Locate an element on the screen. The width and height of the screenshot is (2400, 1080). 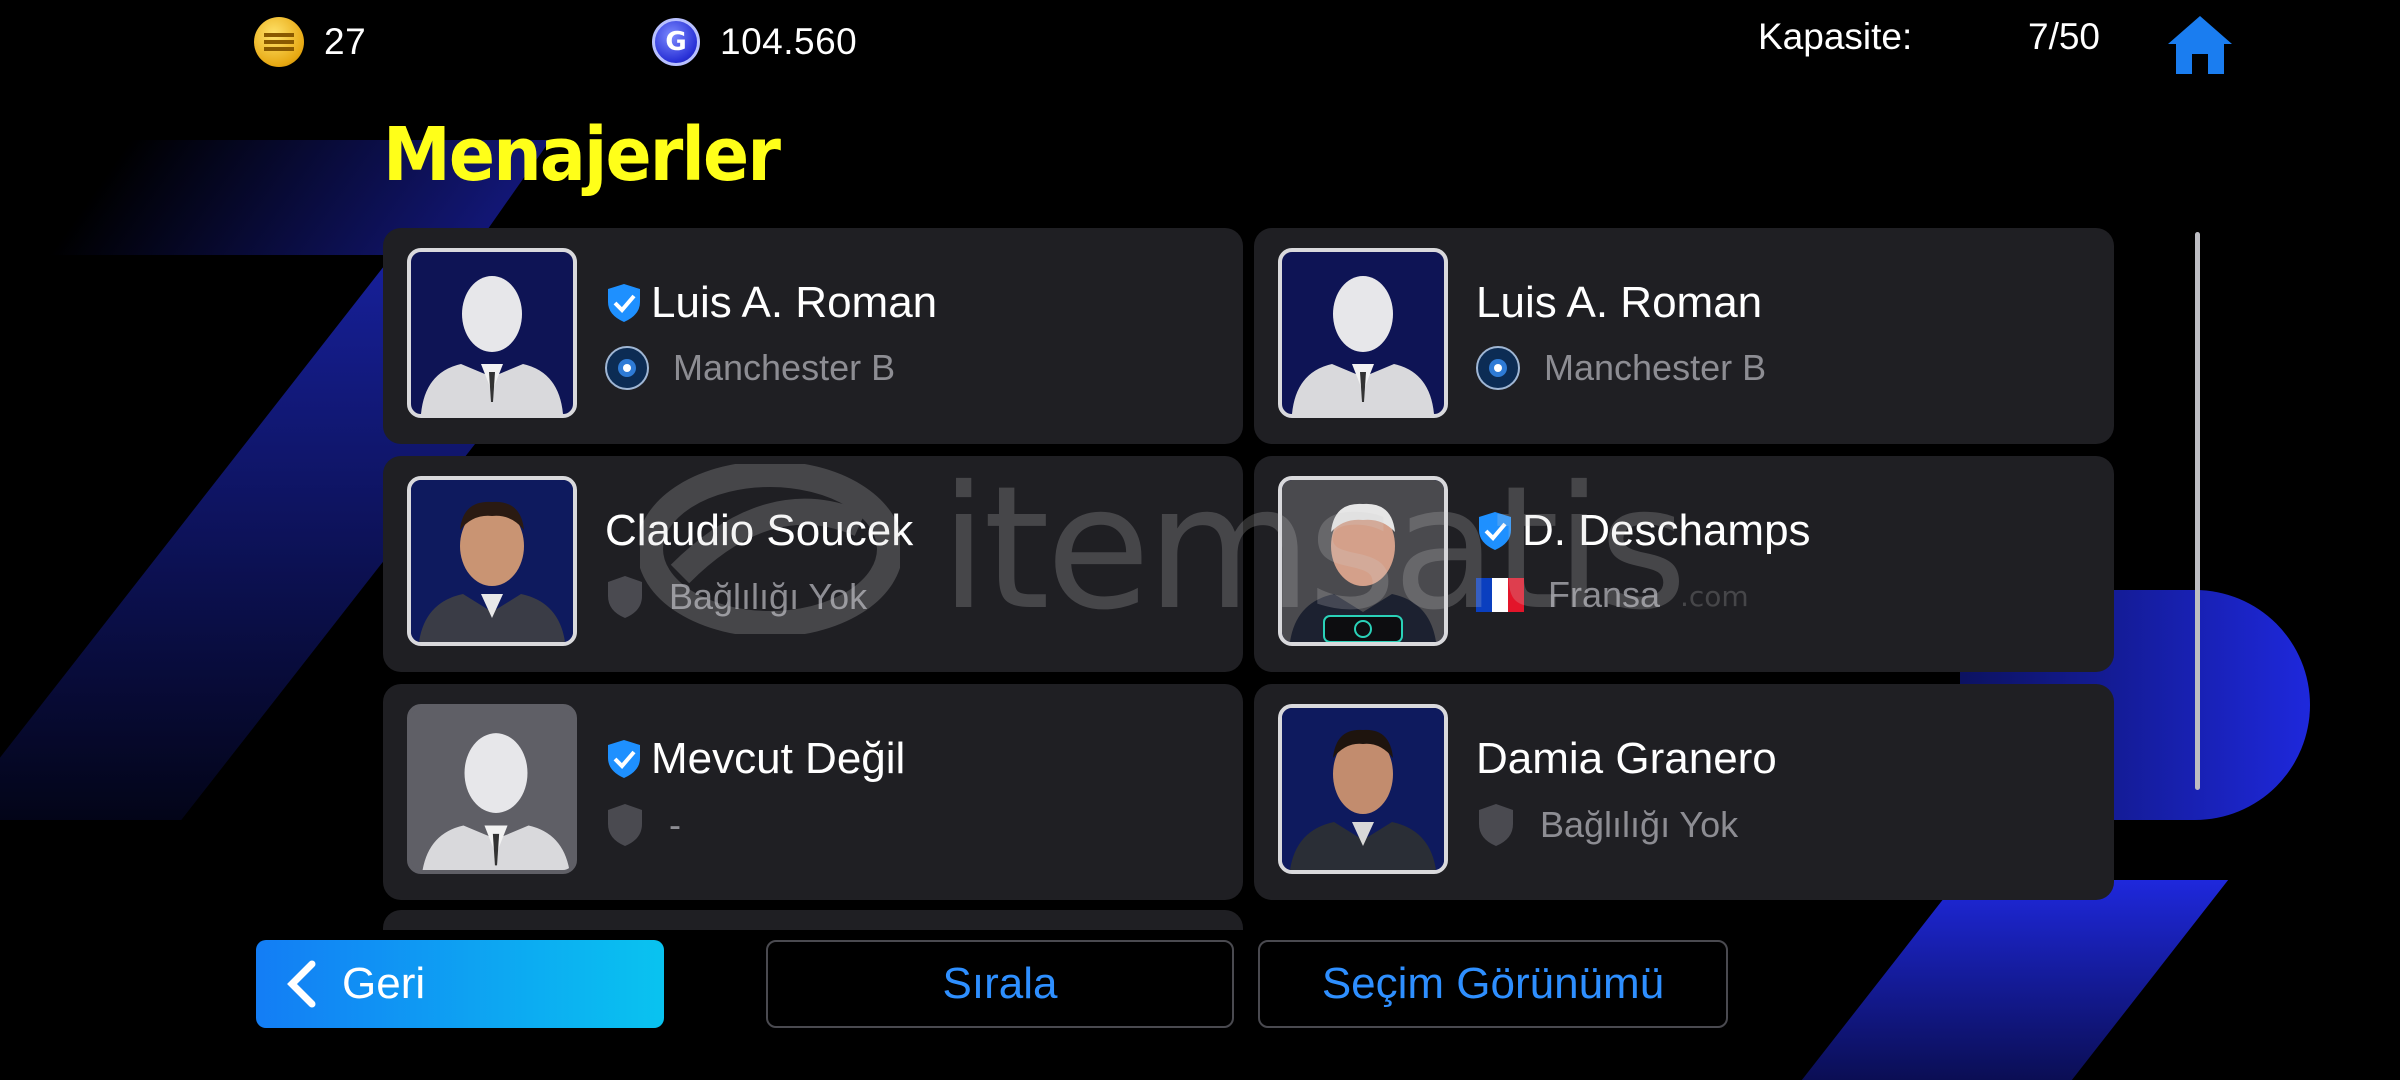
background-stripe is located at coordinates (2015, 980).